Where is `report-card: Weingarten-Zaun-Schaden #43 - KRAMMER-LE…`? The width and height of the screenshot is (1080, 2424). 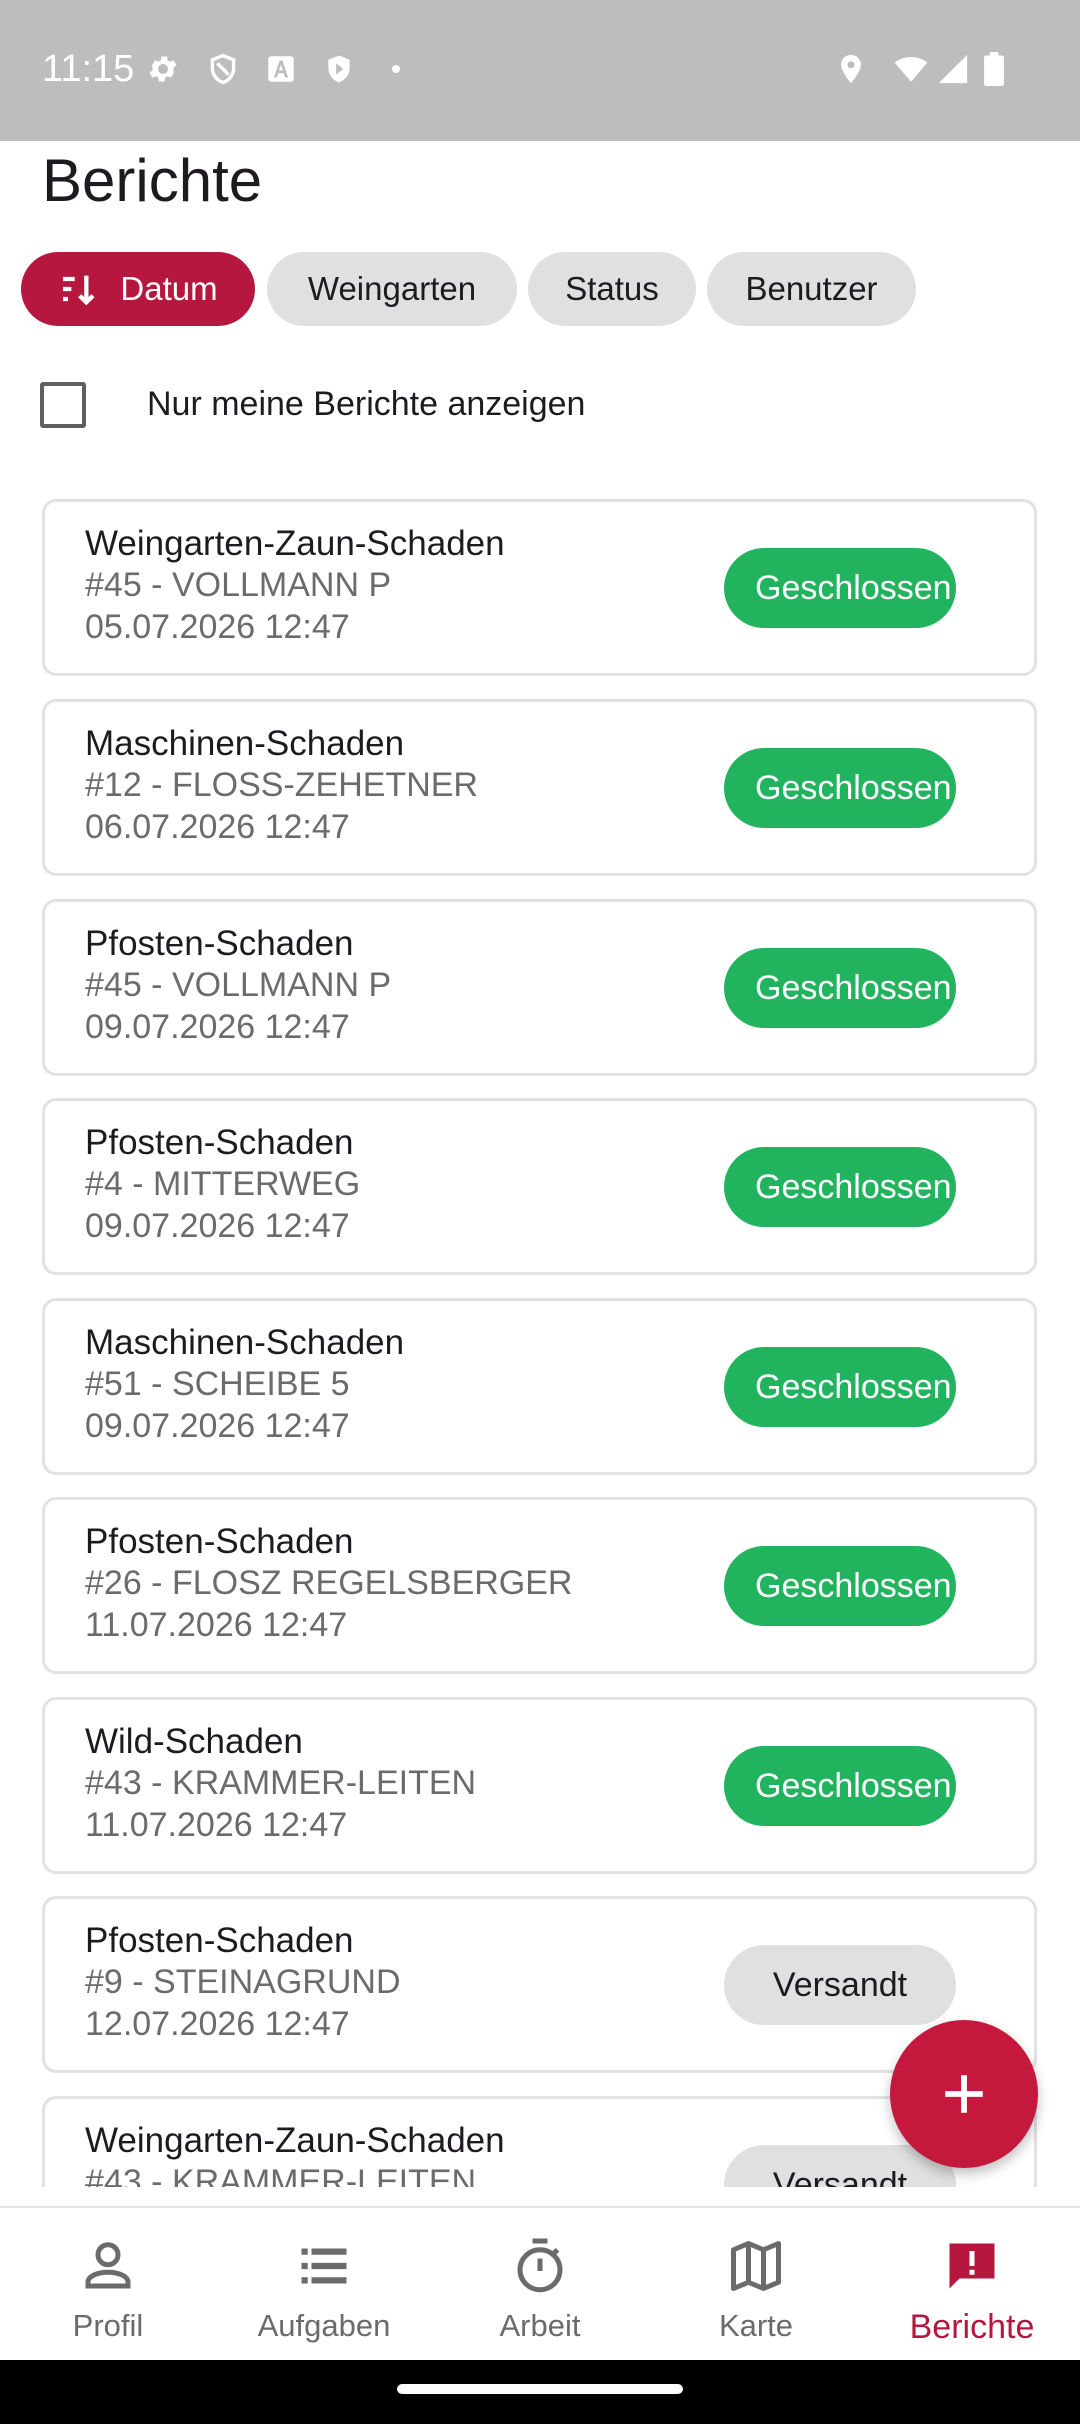
report-card: Weingarten-Zaun-Schaden #43 - KRAMMER-LE… is located at coordinates (539, 2141).